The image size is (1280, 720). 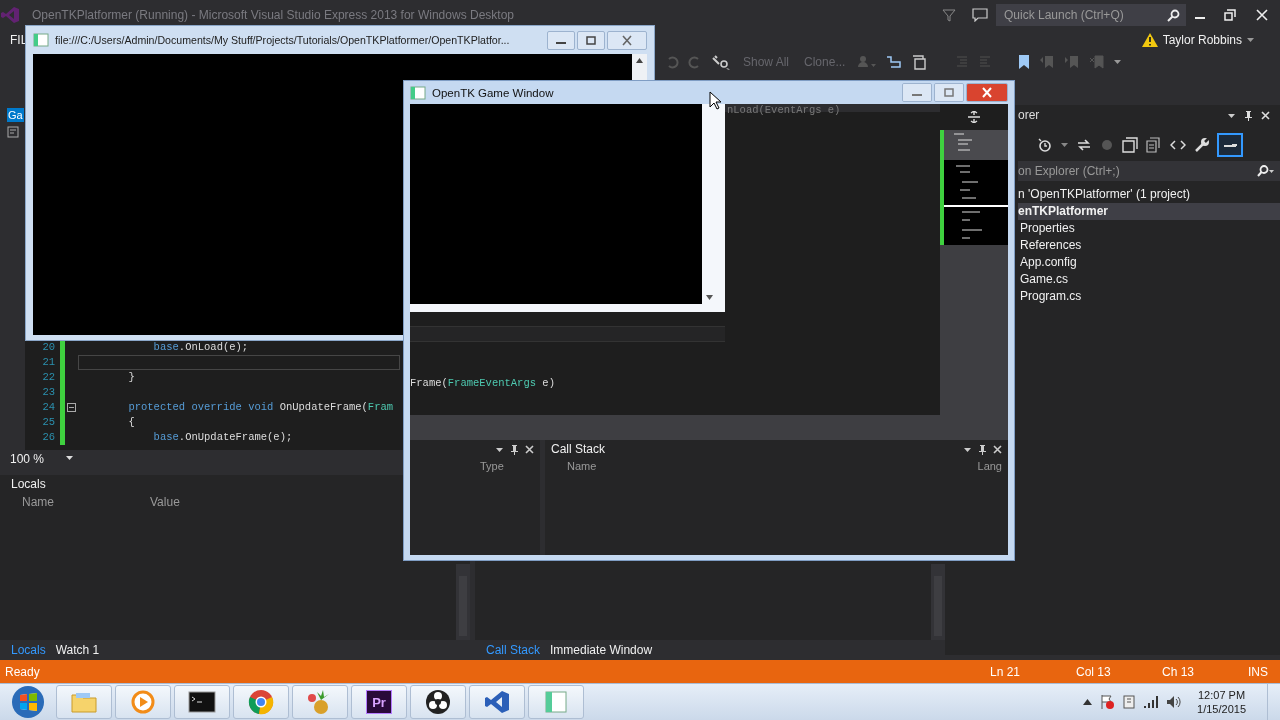 What do you see at coordinates (260, 407) in the screenshot?
I see `code-line: protected override void OnUpdateFrame(Fram` at bounding box center [260, 407].